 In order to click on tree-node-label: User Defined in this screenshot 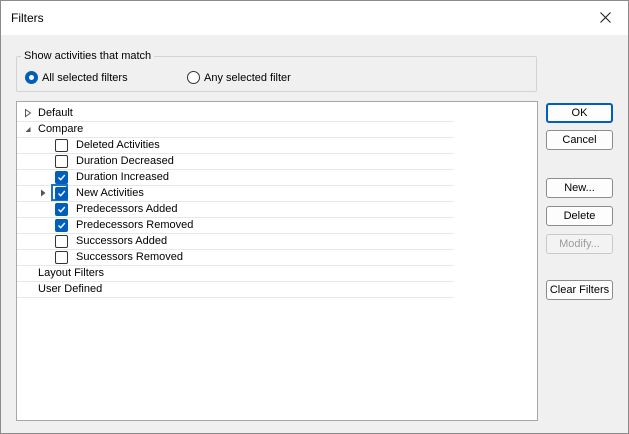, I will do `click(70, 289)`.